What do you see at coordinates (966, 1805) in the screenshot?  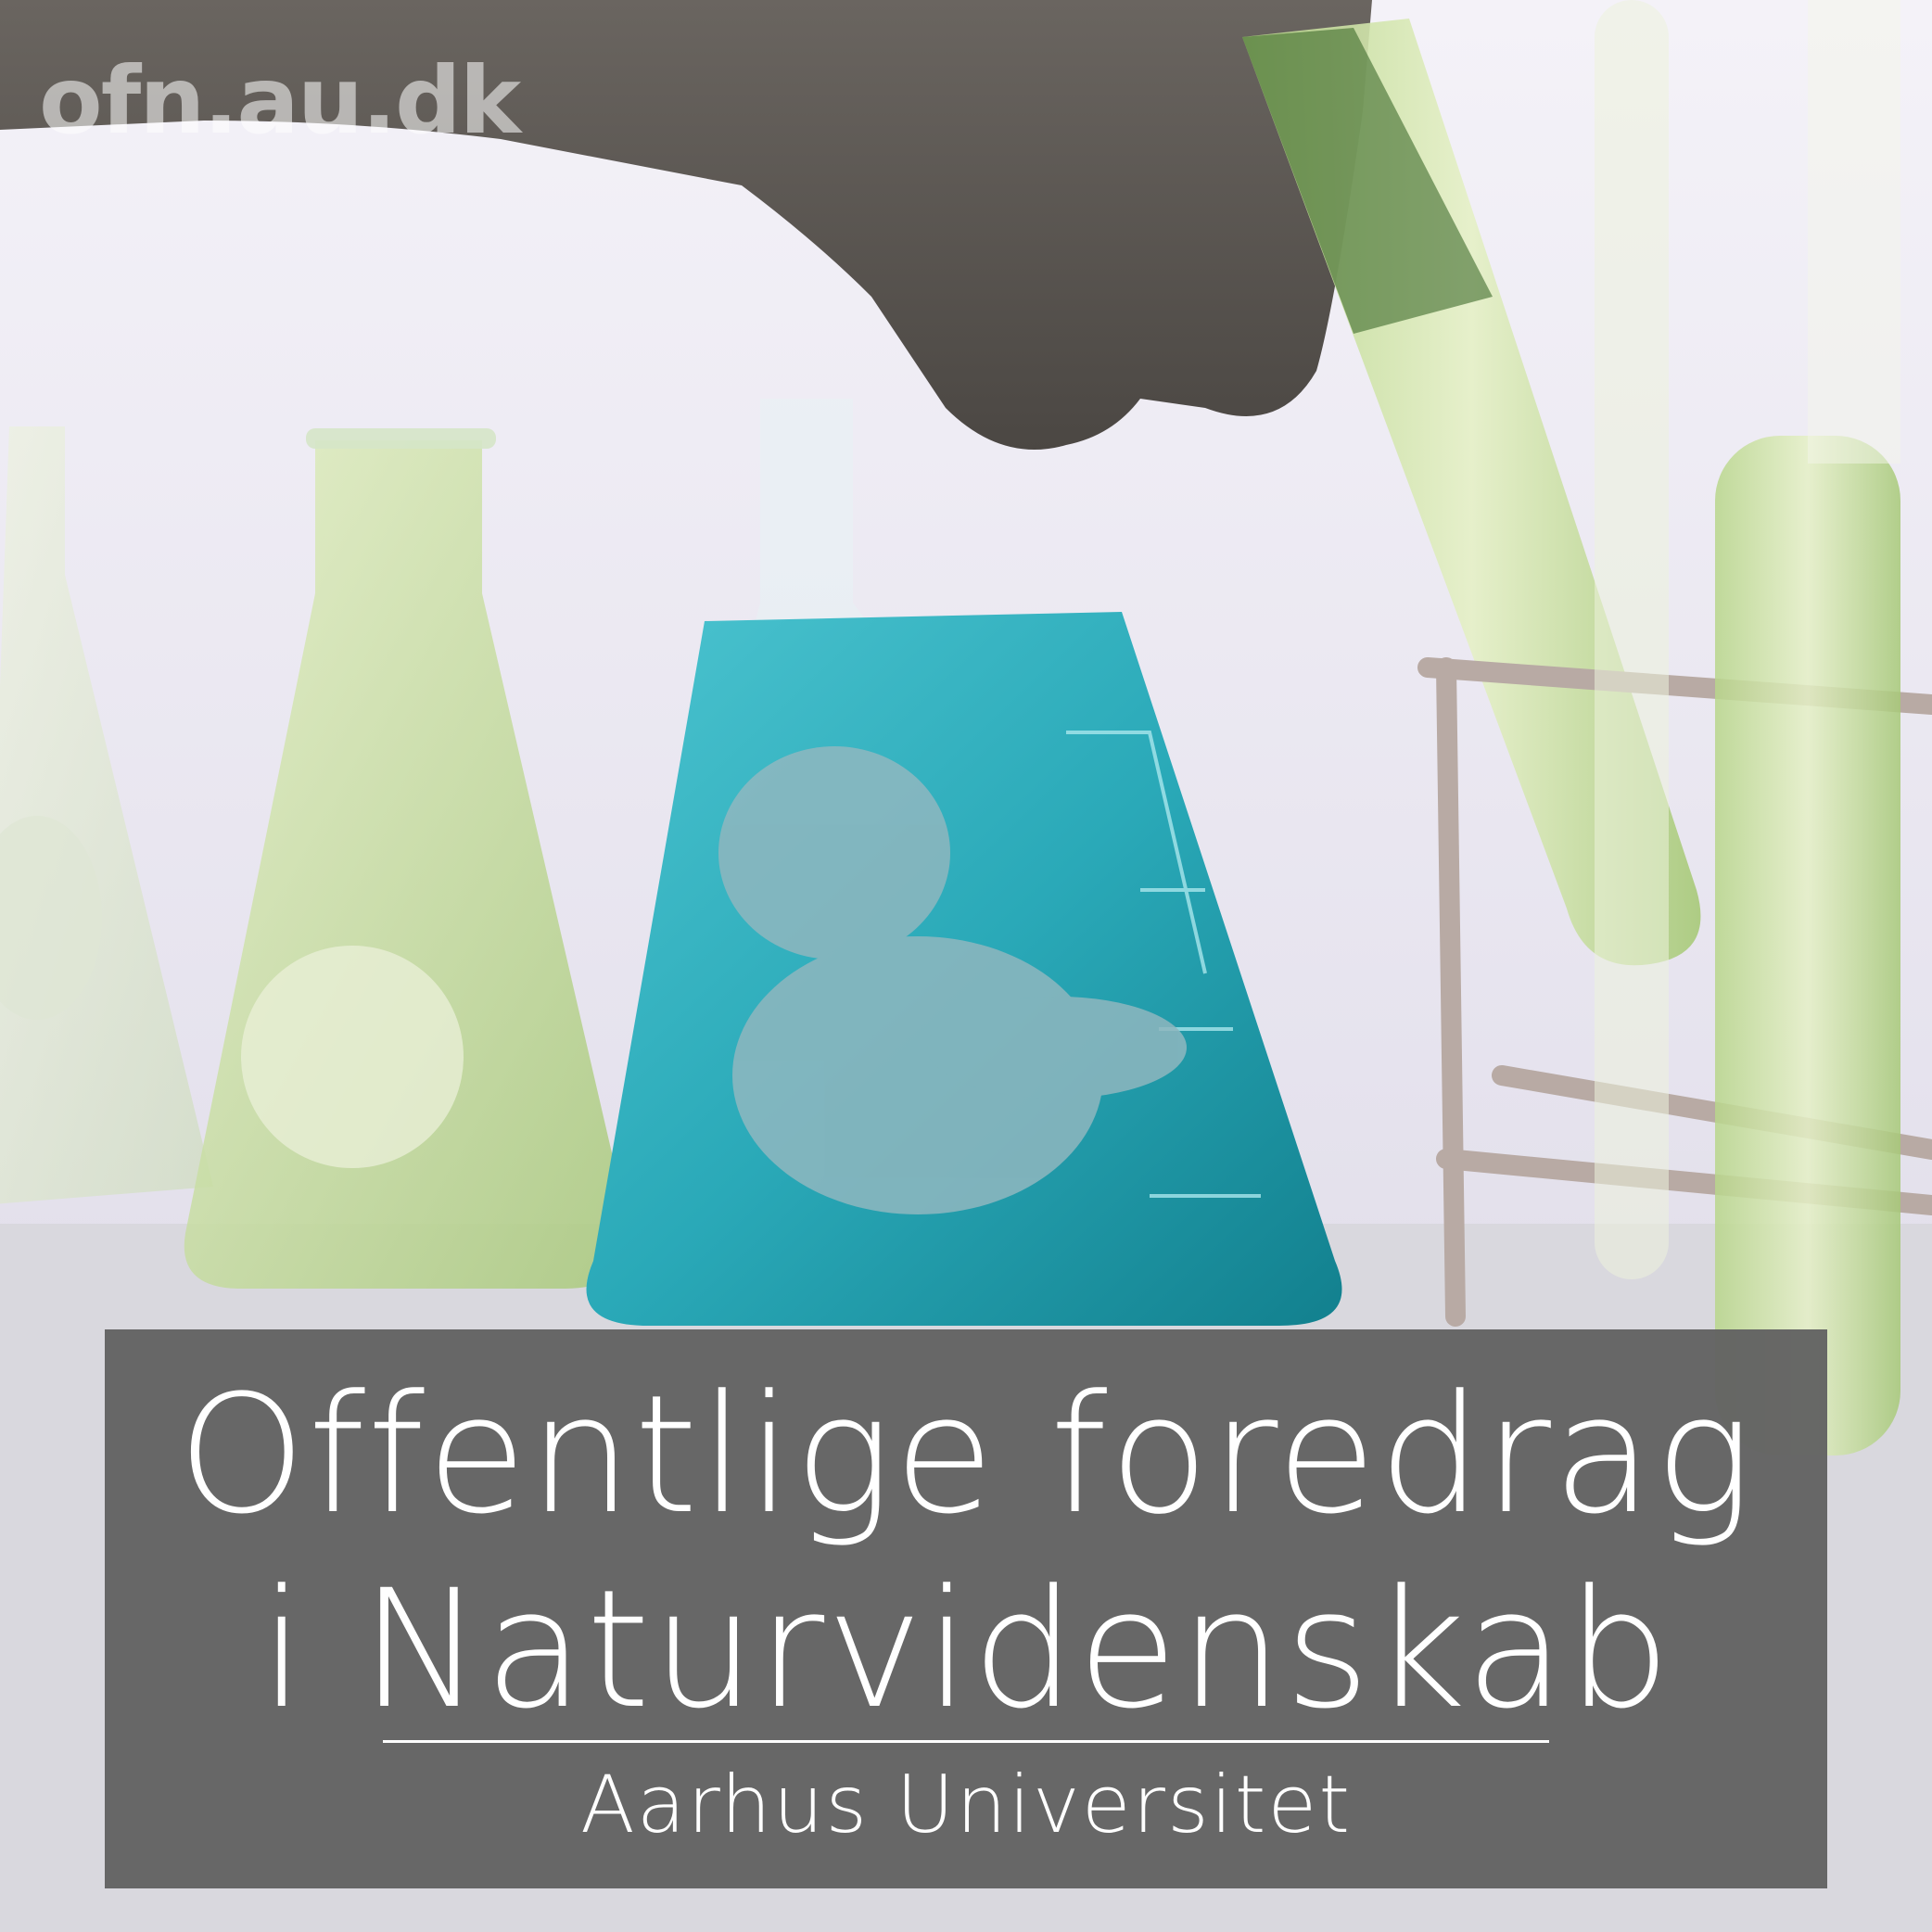 I see `subtitle-university: Aarhus Universitet` at bounding box center [966, 1805].